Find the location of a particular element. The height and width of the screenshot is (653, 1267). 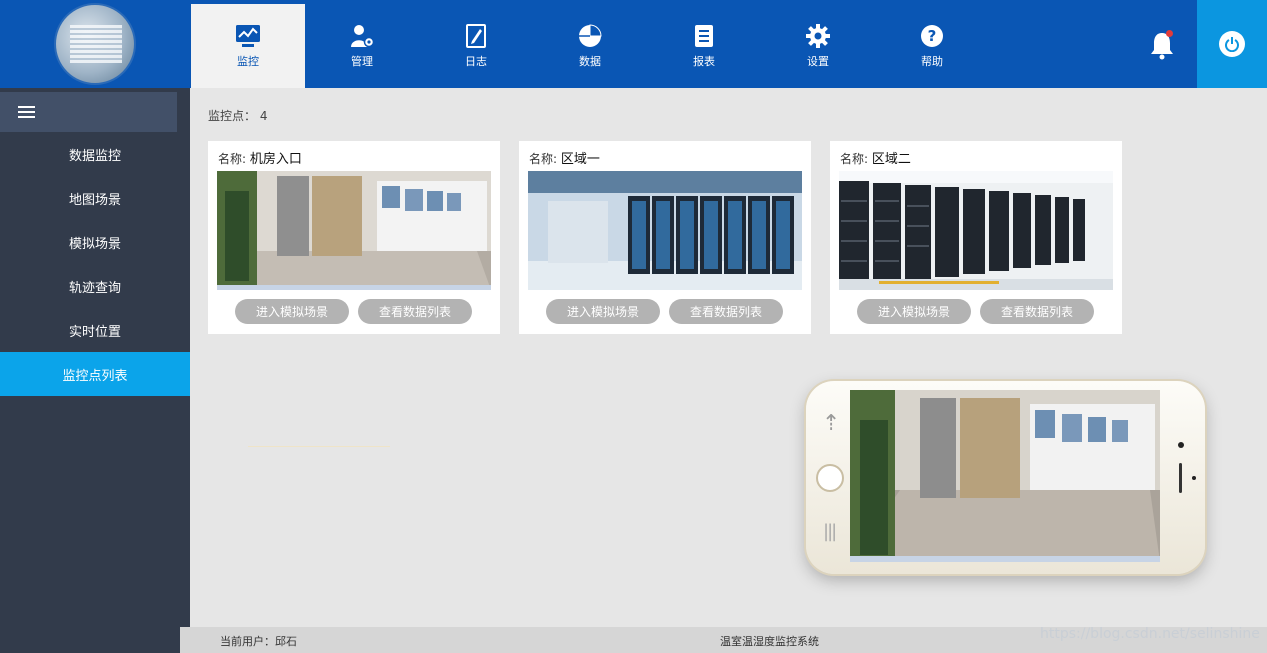

nav-item-log: 日志 is located at coordinates (476, 46).